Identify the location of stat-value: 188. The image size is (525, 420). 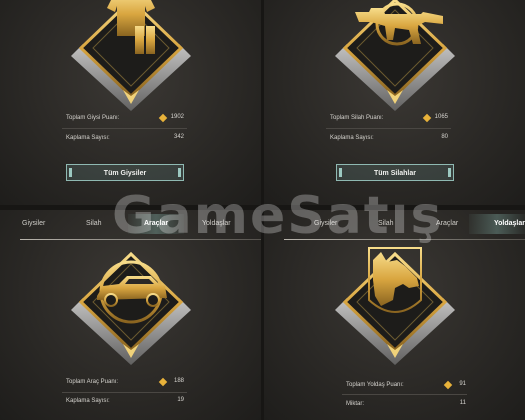
(178, 381).